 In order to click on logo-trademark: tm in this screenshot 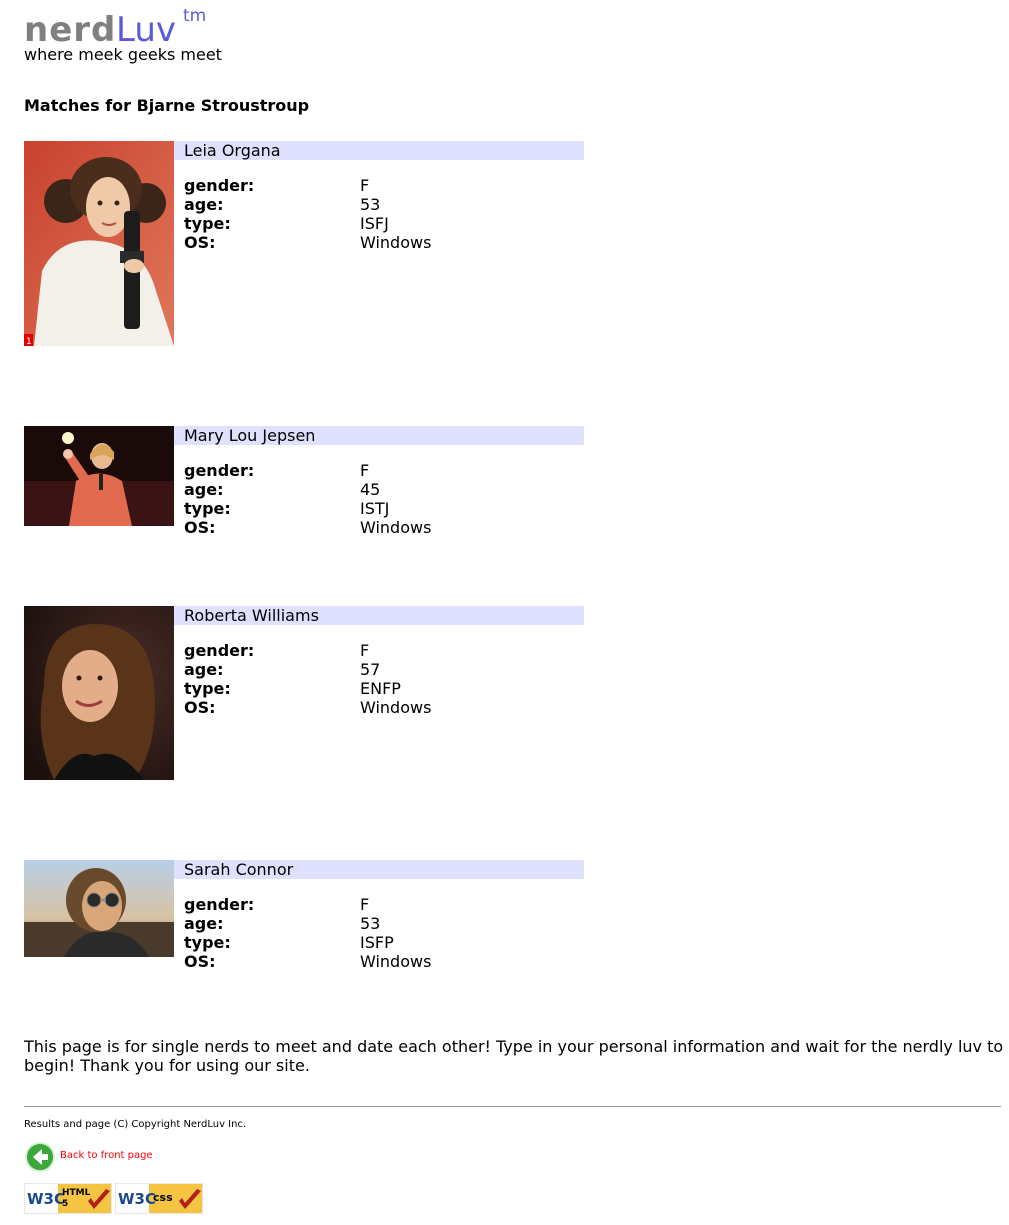, I will do `click(195, 16)`.